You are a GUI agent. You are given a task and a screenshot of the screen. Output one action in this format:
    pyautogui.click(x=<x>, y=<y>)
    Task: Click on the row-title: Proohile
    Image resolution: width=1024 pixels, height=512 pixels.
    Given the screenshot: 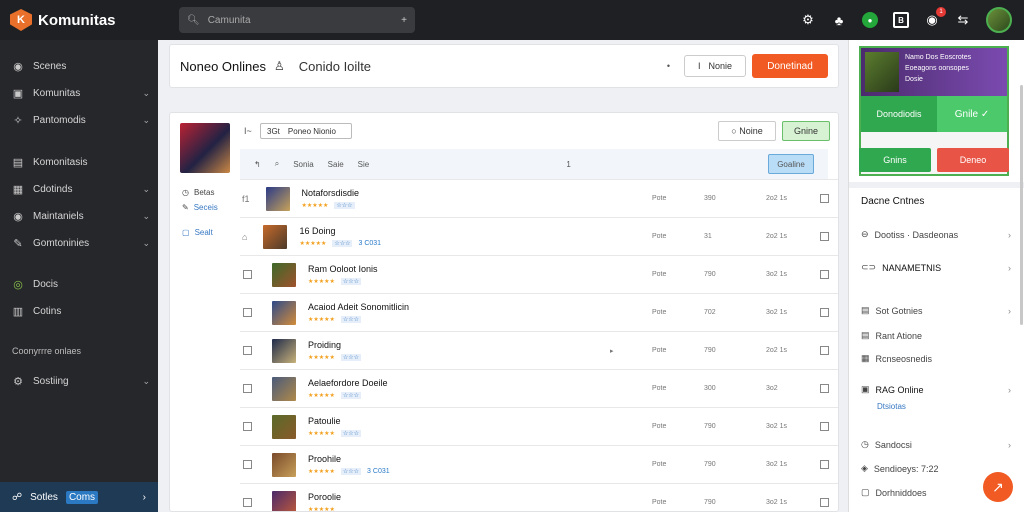 What is the action you would take?
    pyautogui.click(x=398, y=459)
    